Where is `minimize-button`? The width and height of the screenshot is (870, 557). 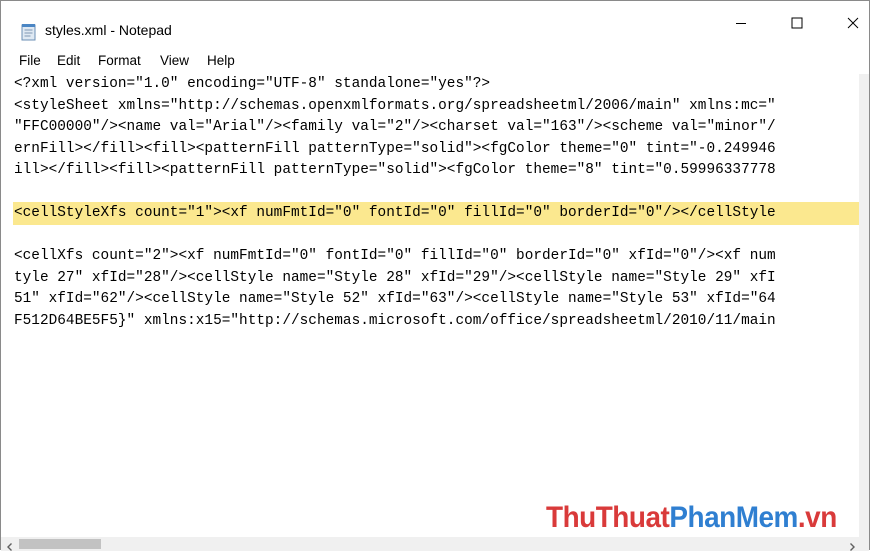 minimize-button is located at coordinates (741, 23).